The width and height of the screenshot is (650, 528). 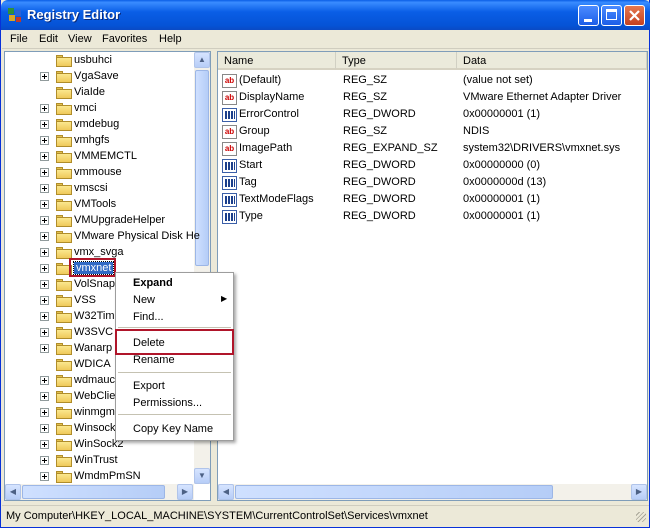 I want to click on tree-item: vmhgfs, so click(x=99, y=141).